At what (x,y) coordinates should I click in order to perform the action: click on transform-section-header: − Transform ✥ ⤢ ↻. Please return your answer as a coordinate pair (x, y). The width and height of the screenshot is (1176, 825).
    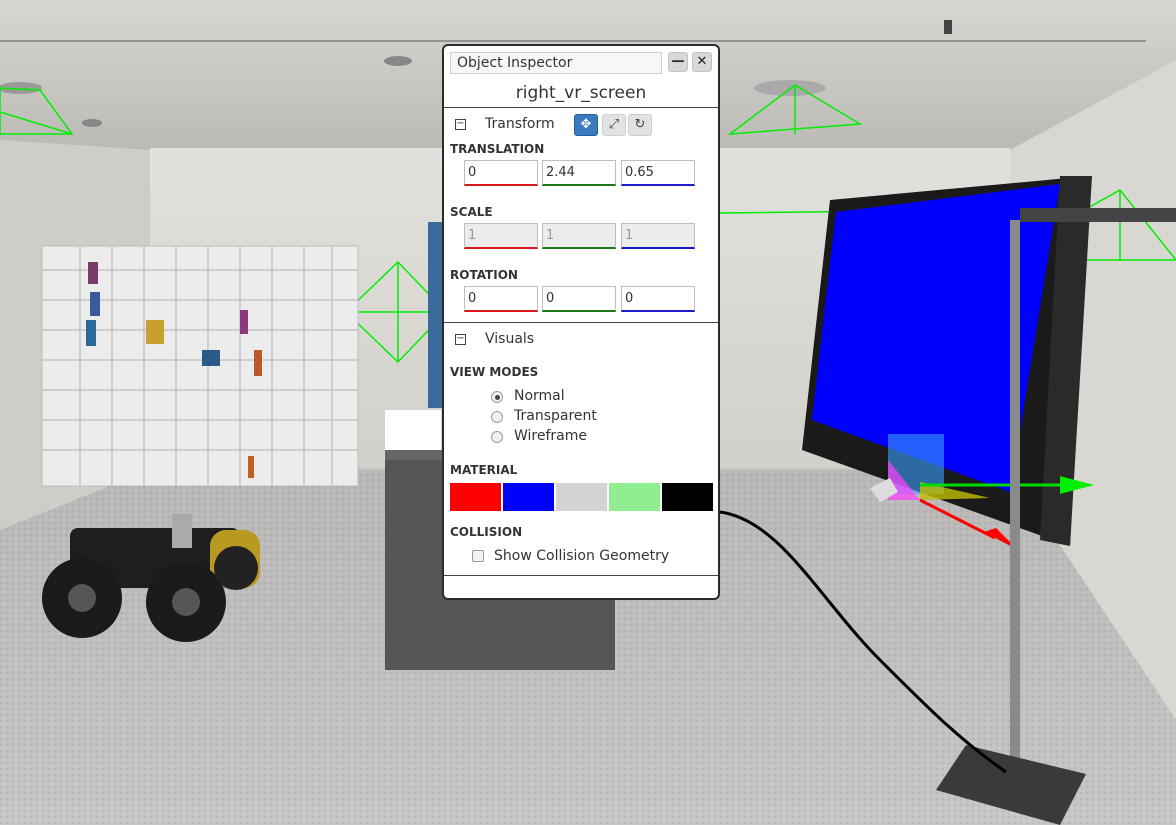
    Looking at the image, I should click on (581, 124).